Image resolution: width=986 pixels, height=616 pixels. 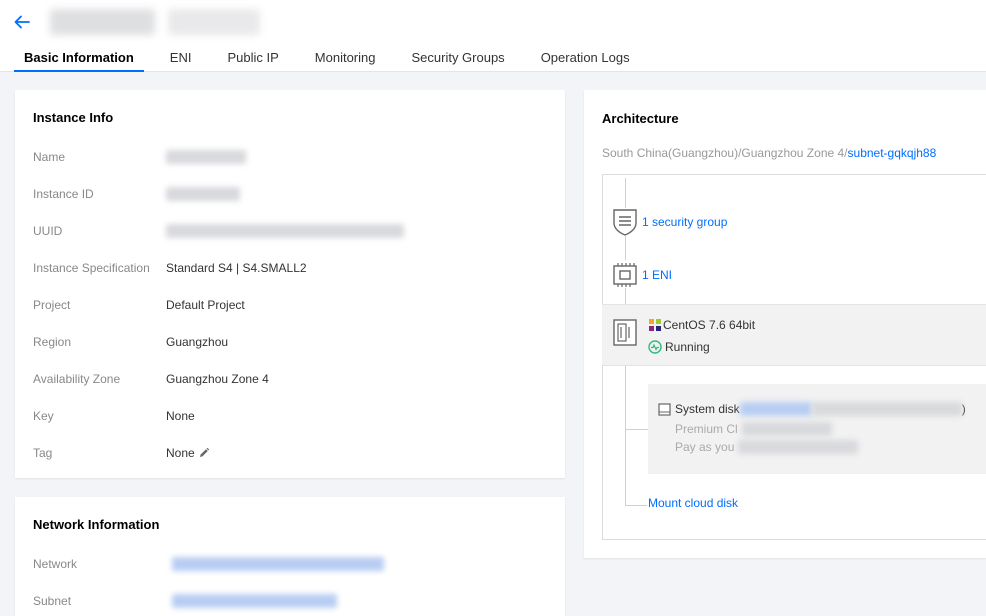 What do you see at coordinates (625, 332) in the screenshot?
I see `server-icon` at bounding box center [625, 332].